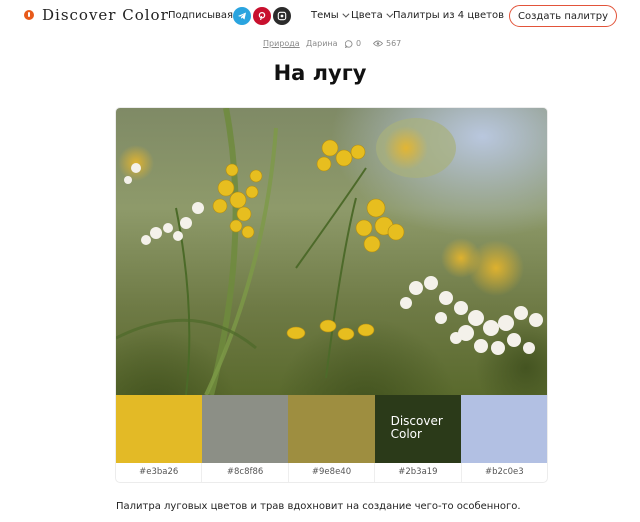 The width and height of the screenshot is (640, 522). What do you see at coordinates (504, 472) in the screenshot?
I see `hex-code: #b2c0e3` at bounding box center [504, 472].